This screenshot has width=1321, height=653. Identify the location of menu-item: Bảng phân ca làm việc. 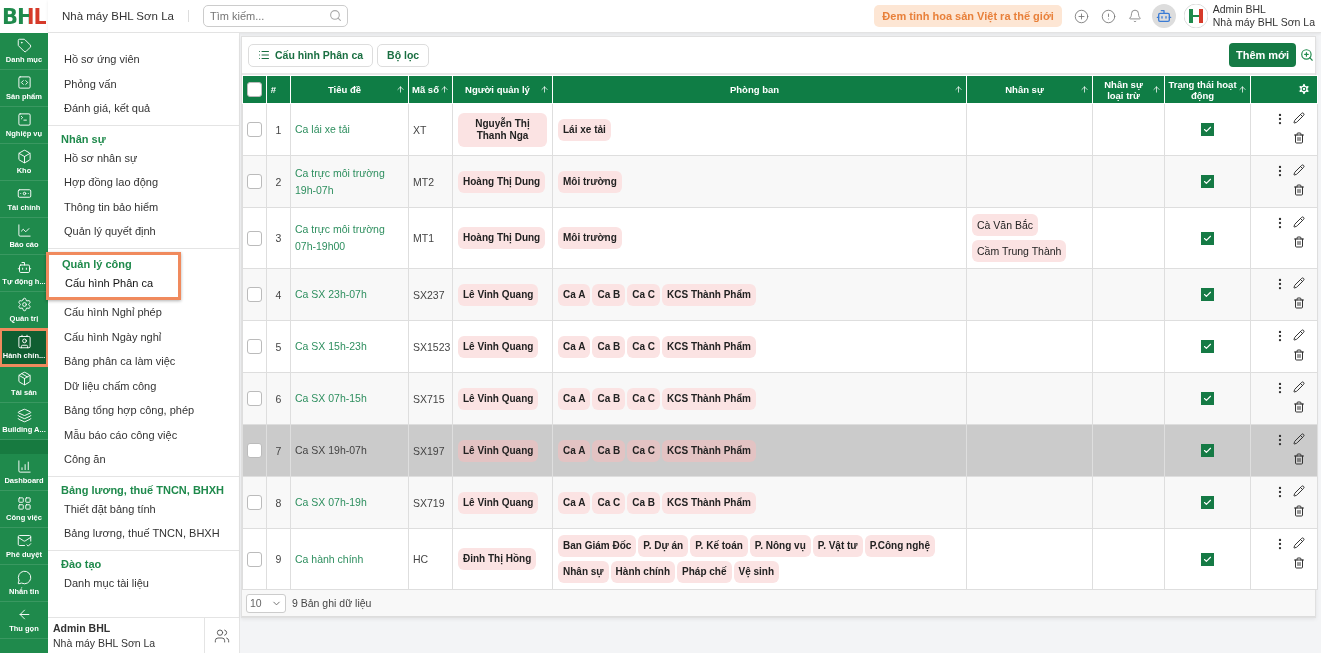
(143, 361).